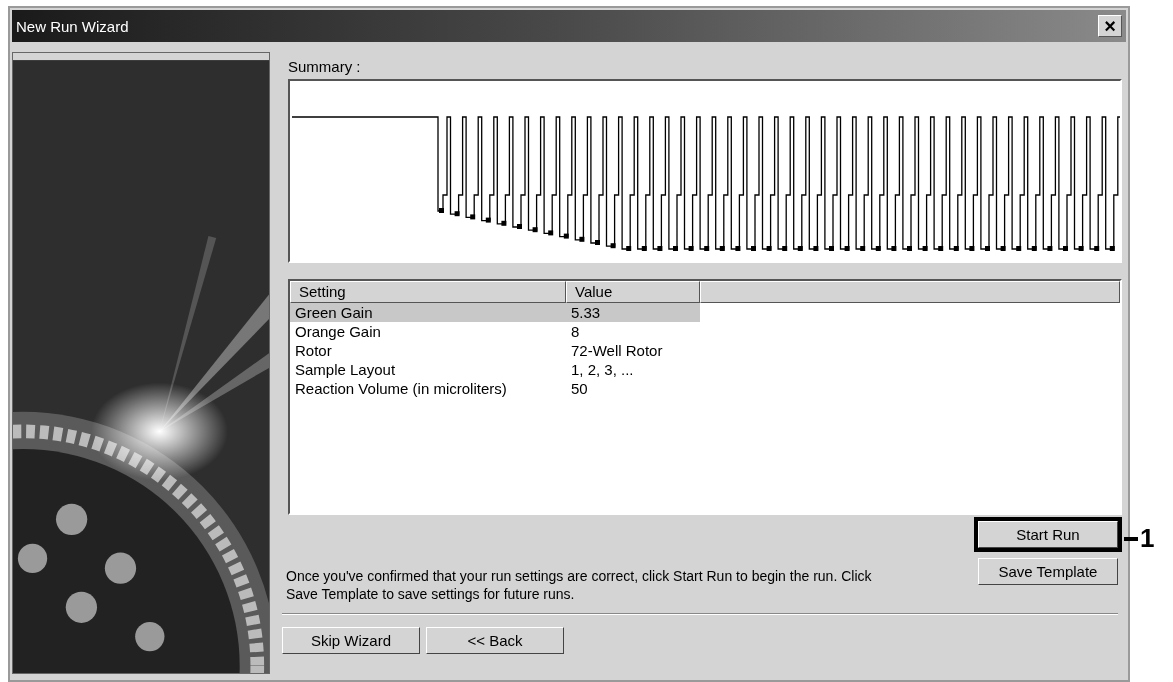 The image size is (1173, 682). I want to click on table-cell: Rotor, so click(428, 350).